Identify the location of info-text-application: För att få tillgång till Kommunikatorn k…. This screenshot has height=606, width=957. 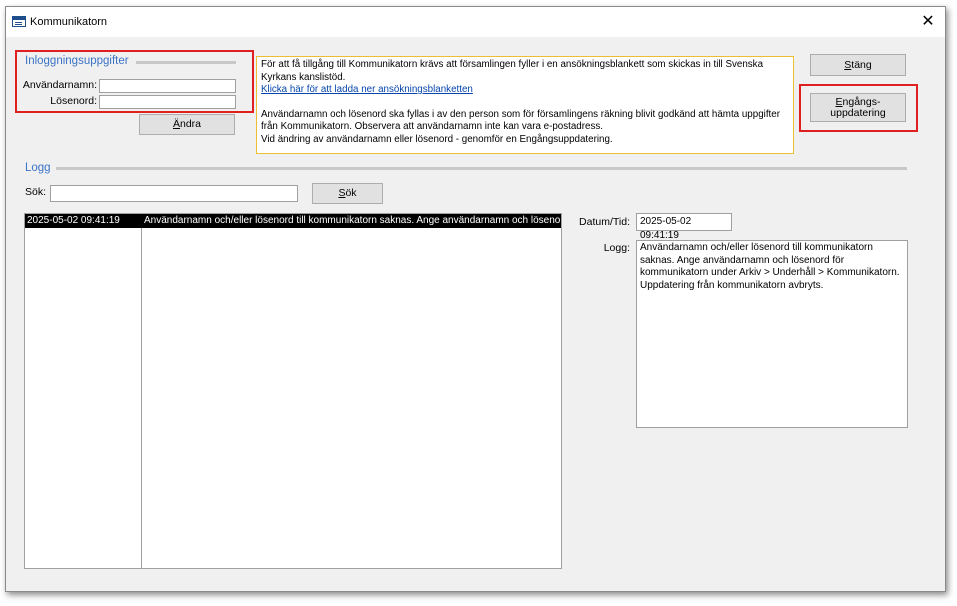
(512, 71).